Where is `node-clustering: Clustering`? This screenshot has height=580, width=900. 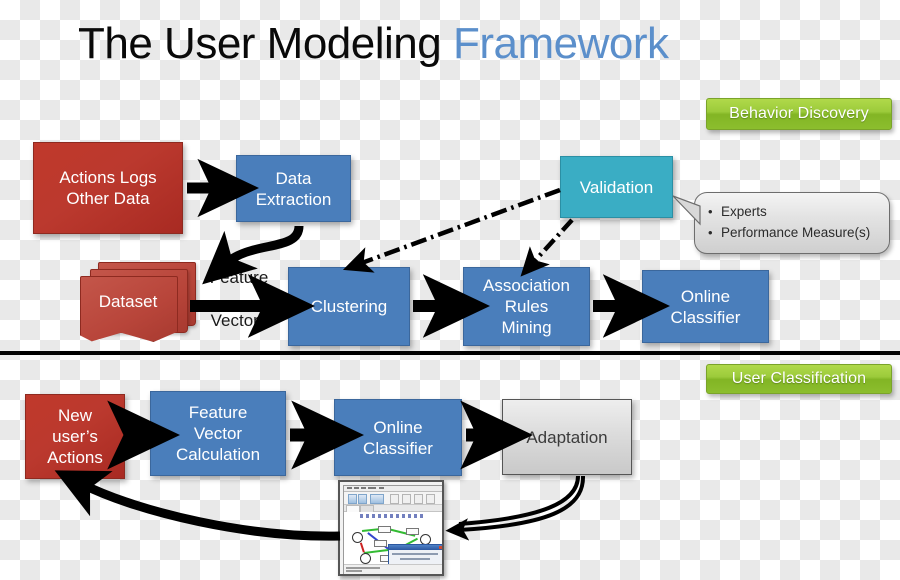 node-clustering: Clustering is located at coordinates (349, 306).